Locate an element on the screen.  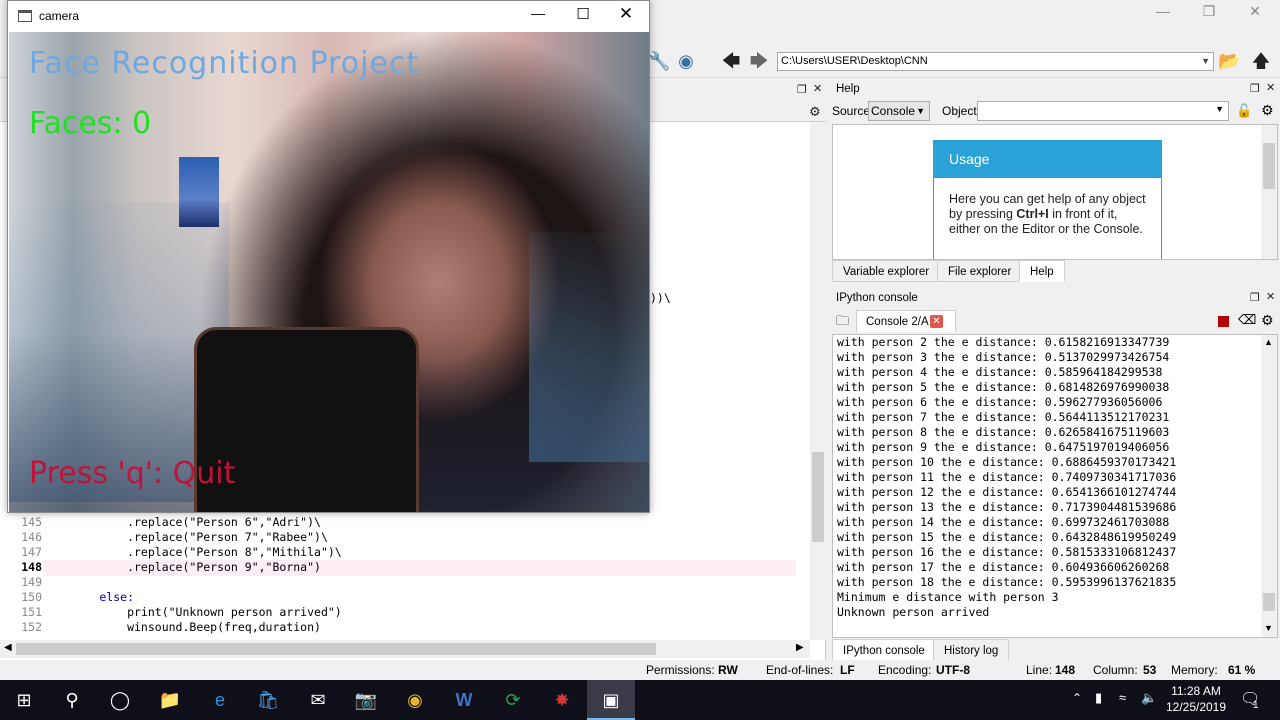
app-green-icon: ⟳ is located at coordinates (513, 700).